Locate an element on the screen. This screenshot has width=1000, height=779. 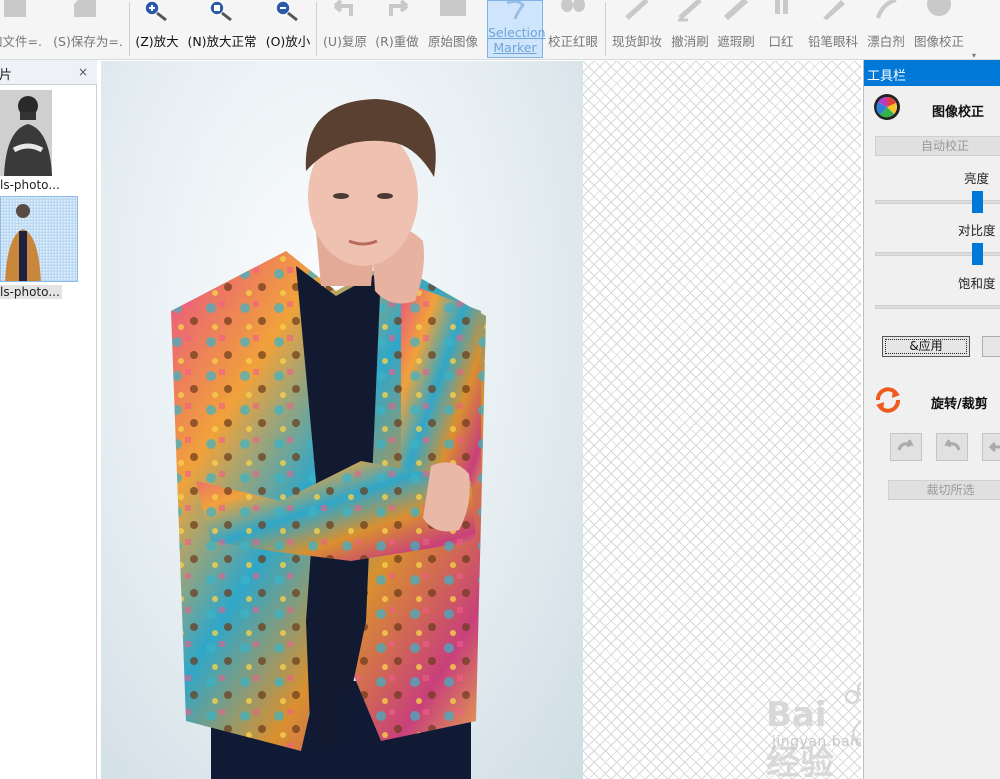
concealer-brush-label: 遮瑕刷 is located at coordinates (736, 41).